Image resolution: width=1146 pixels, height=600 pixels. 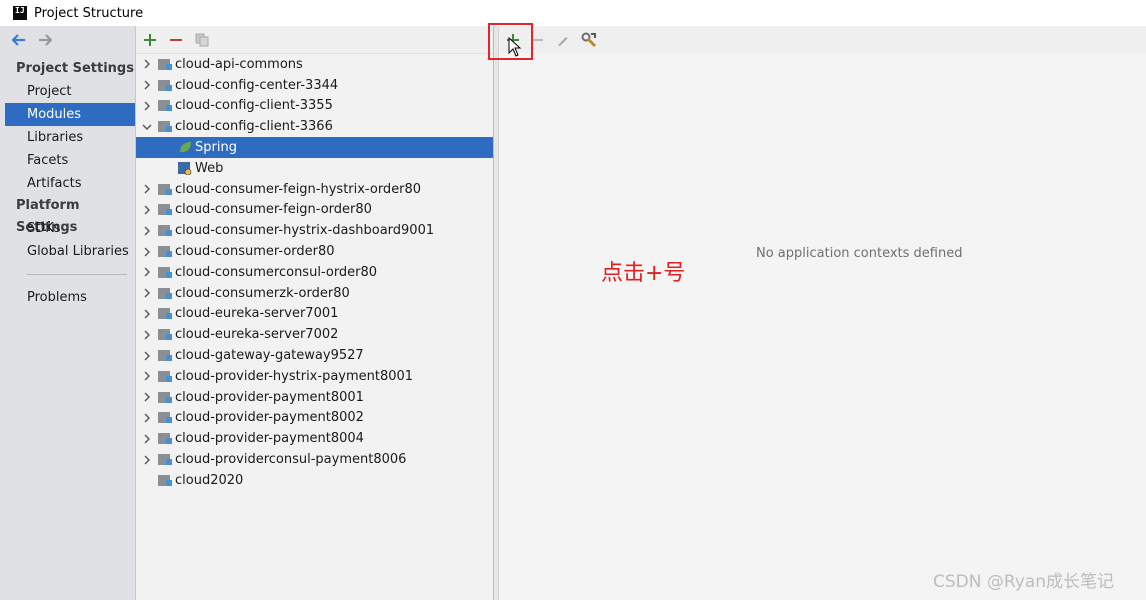 I want to click on add-icon, so click(x=150, y=40).